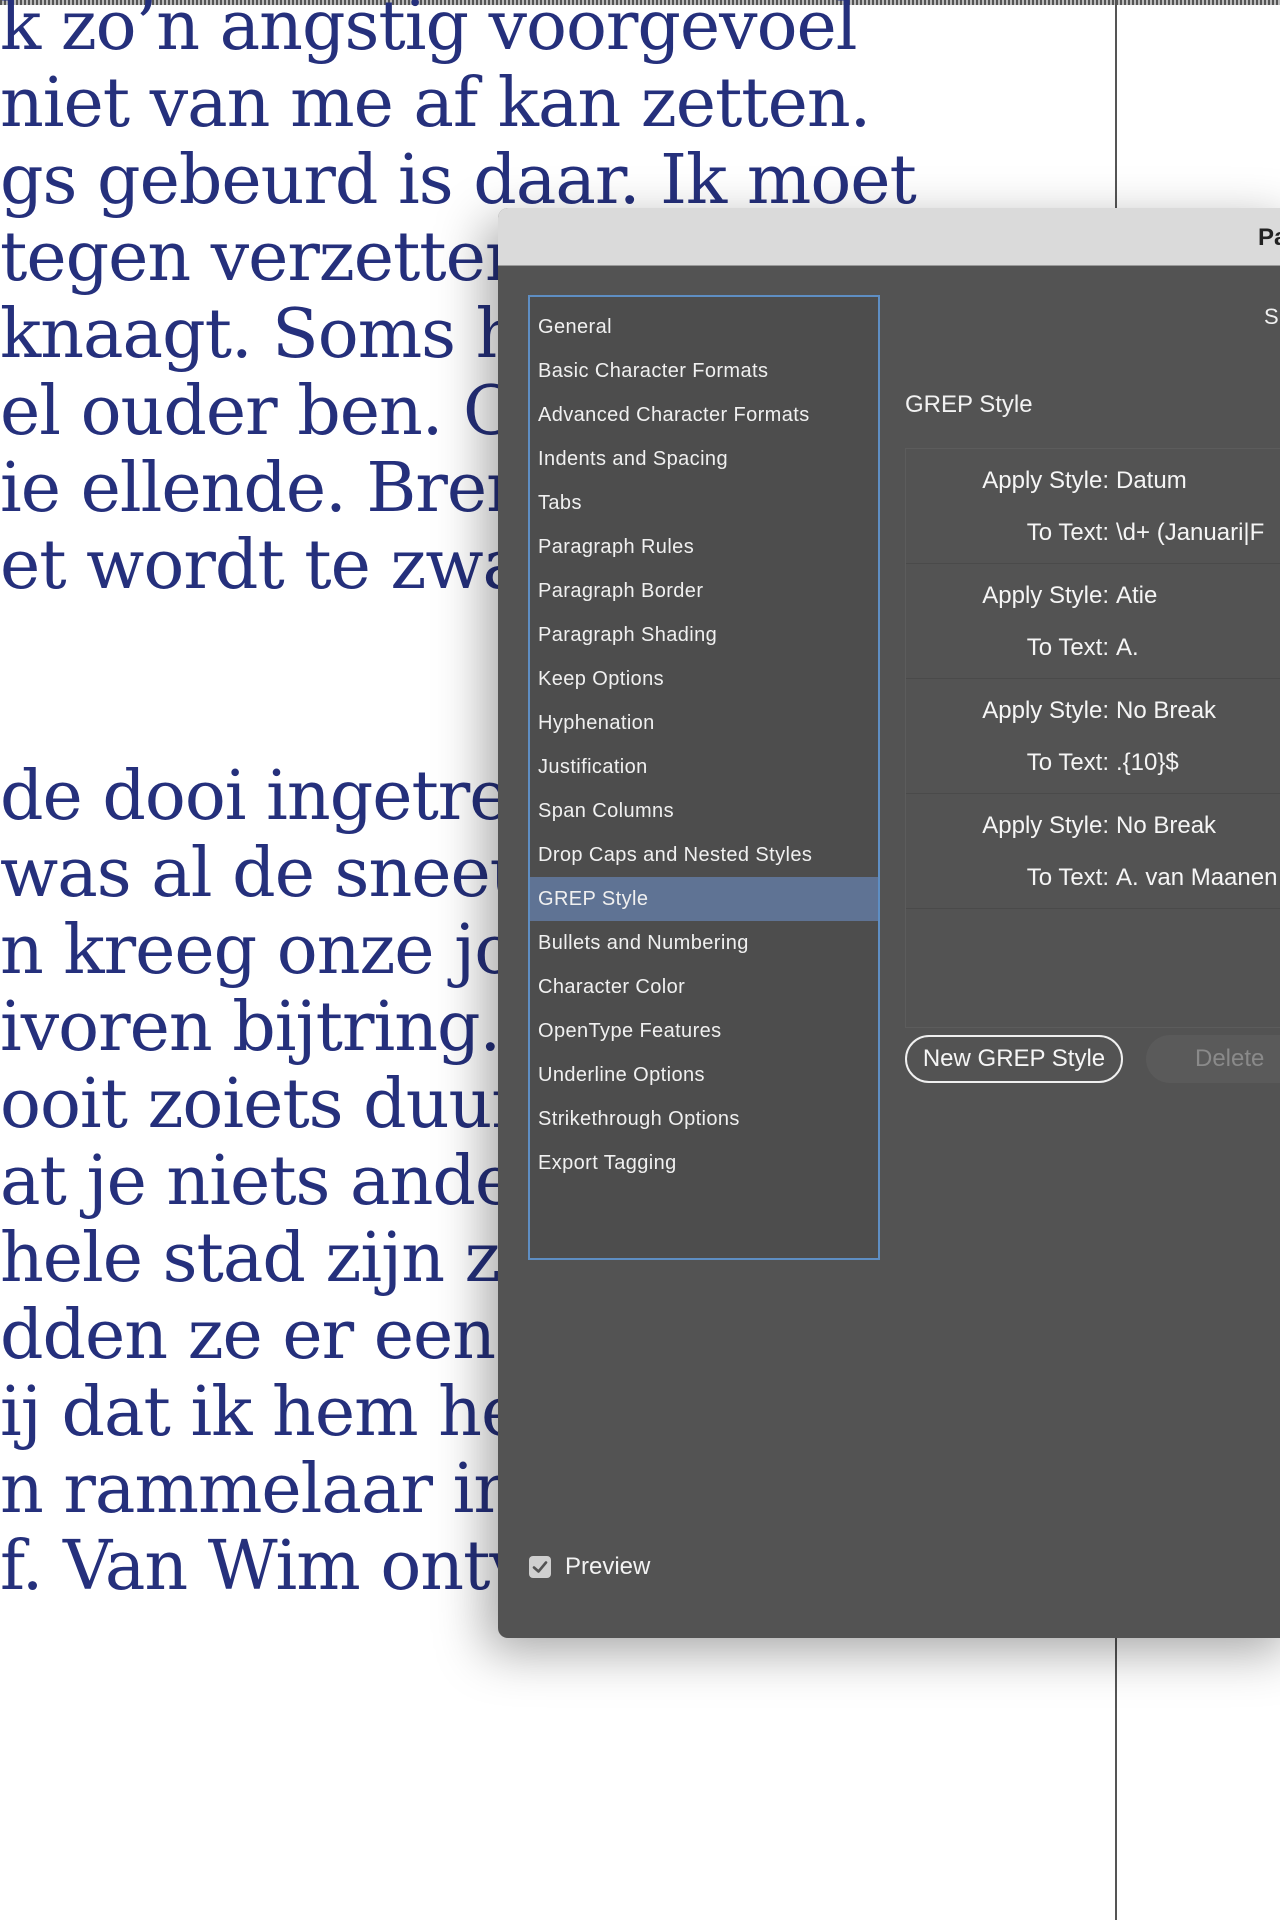 This screenshot has width=1280, height=1920. What do you see at coordinates (540, 1567) in the screenshot?
I see `checkbox-checked-icon` at bounding box center [540, 1567].